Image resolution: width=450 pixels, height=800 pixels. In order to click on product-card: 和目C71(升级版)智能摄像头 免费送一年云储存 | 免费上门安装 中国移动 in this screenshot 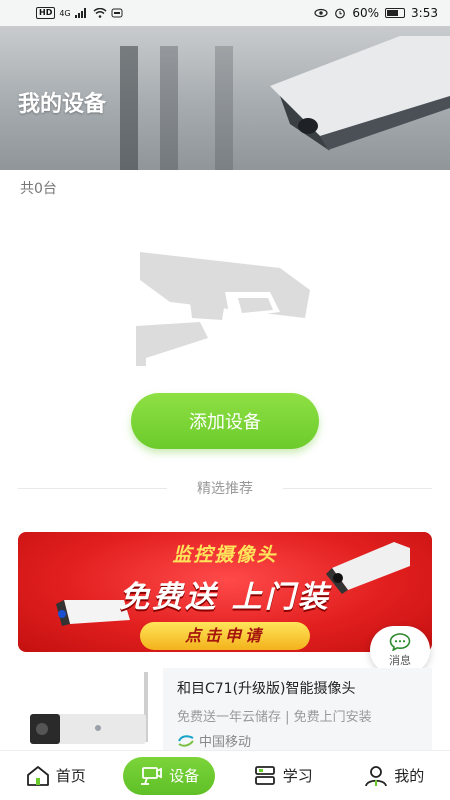, I will do `click(225, 708)`.